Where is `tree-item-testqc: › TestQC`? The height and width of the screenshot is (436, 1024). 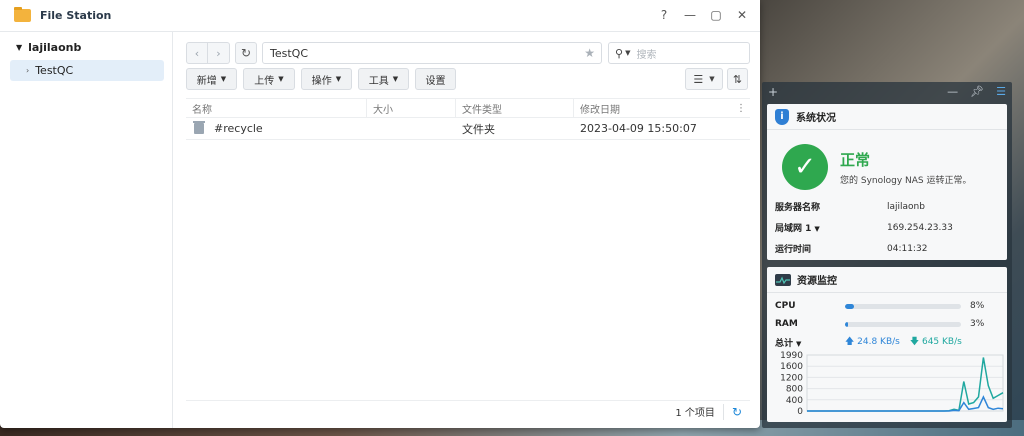 tree-item-testqc: › TestQC is located at coordinates (87, 70).